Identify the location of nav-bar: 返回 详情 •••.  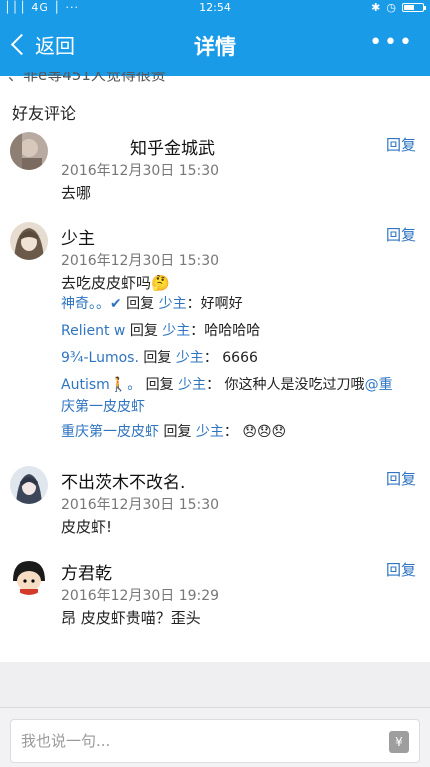
(215, 46).